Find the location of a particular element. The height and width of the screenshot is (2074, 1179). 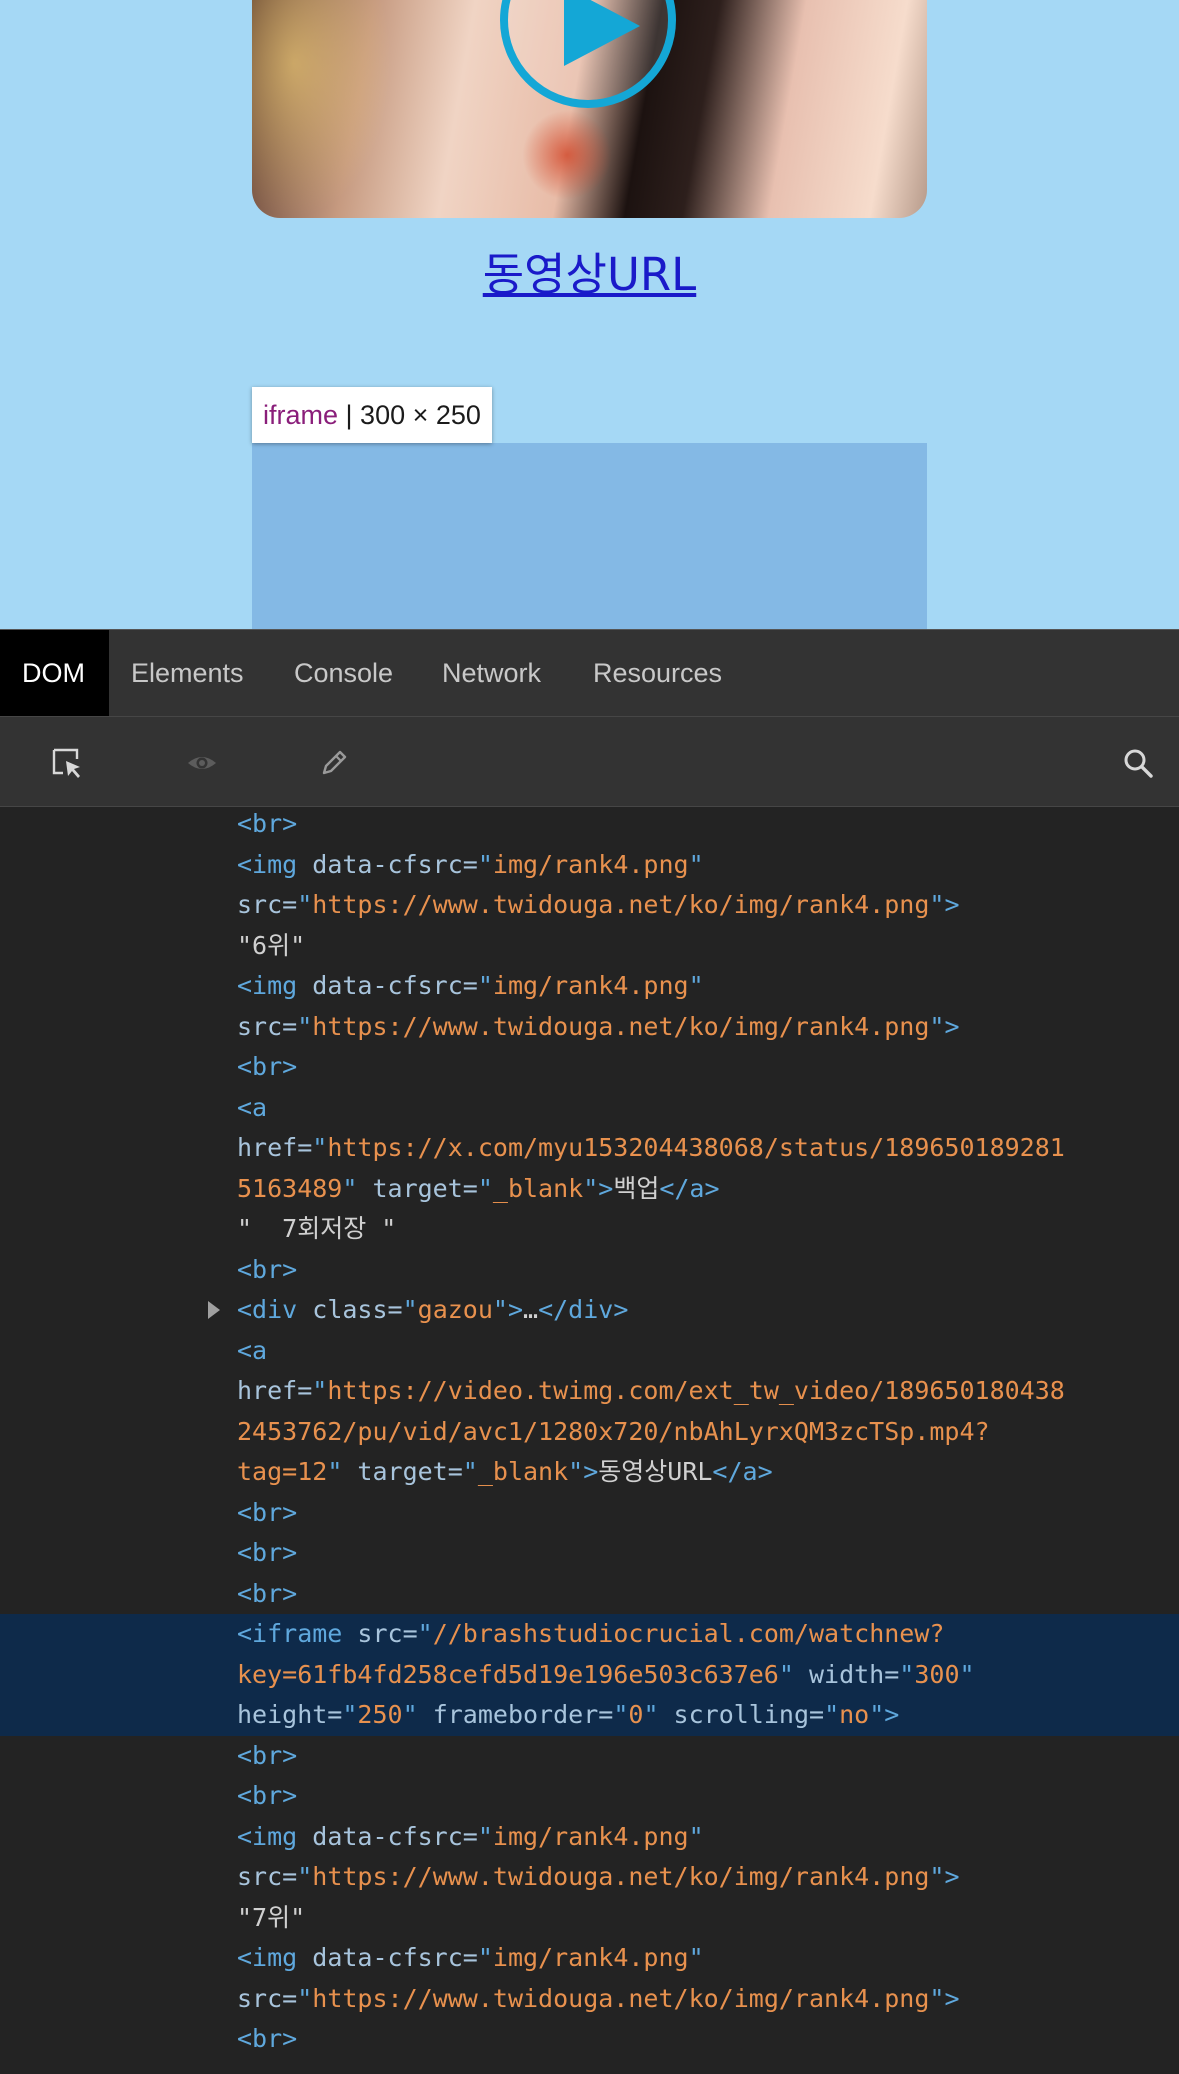

pencil-icon is located at coordinates (334, 763).